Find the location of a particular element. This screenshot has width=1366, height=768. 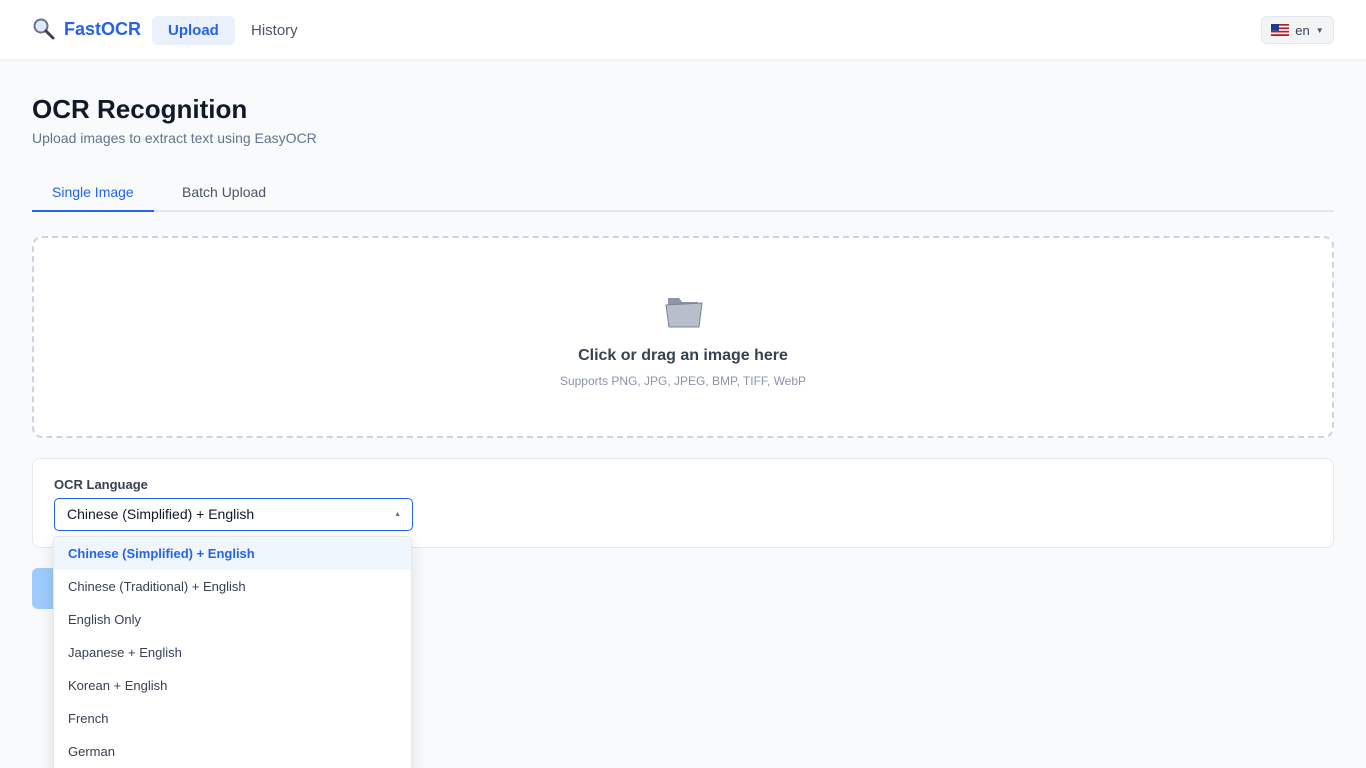

dropzone-title: Click or drag an image here is located at coordinates (683, 355).